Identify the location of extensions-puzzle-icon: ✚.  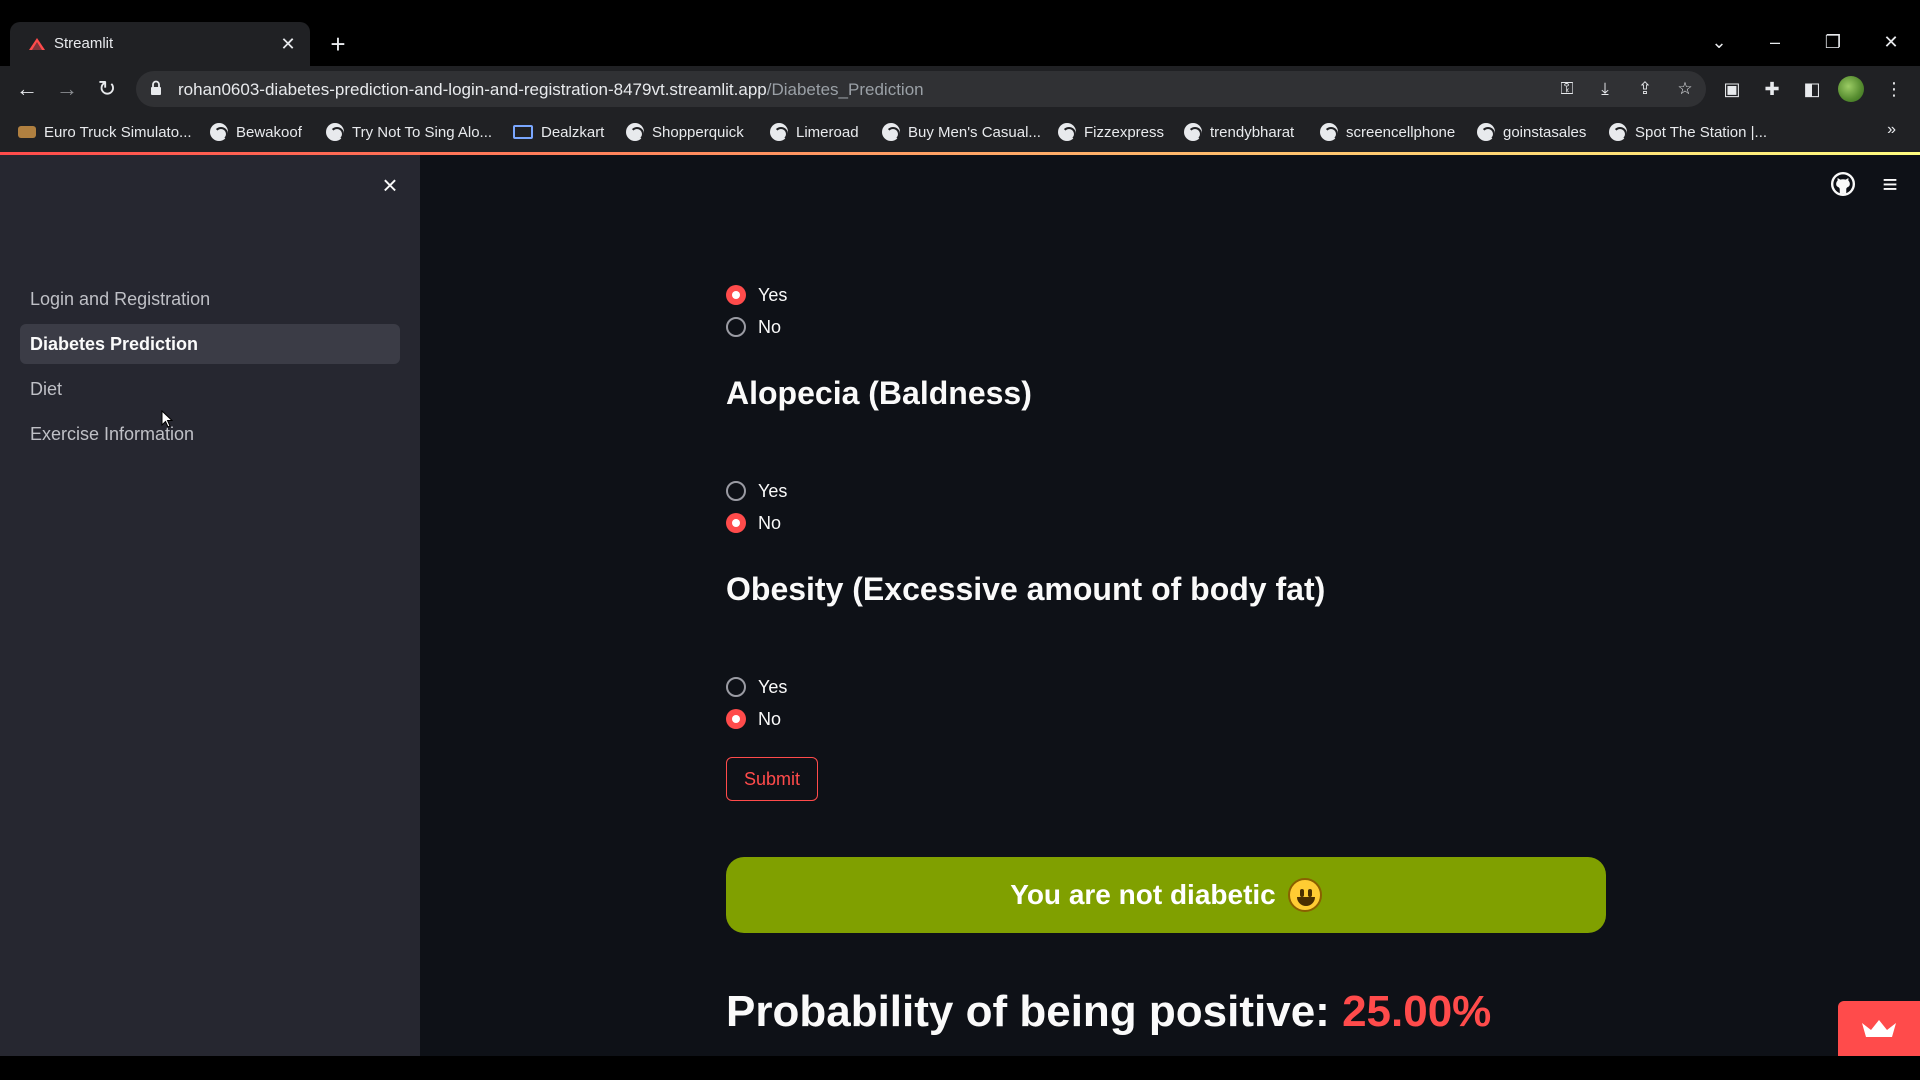
(1772, 89).